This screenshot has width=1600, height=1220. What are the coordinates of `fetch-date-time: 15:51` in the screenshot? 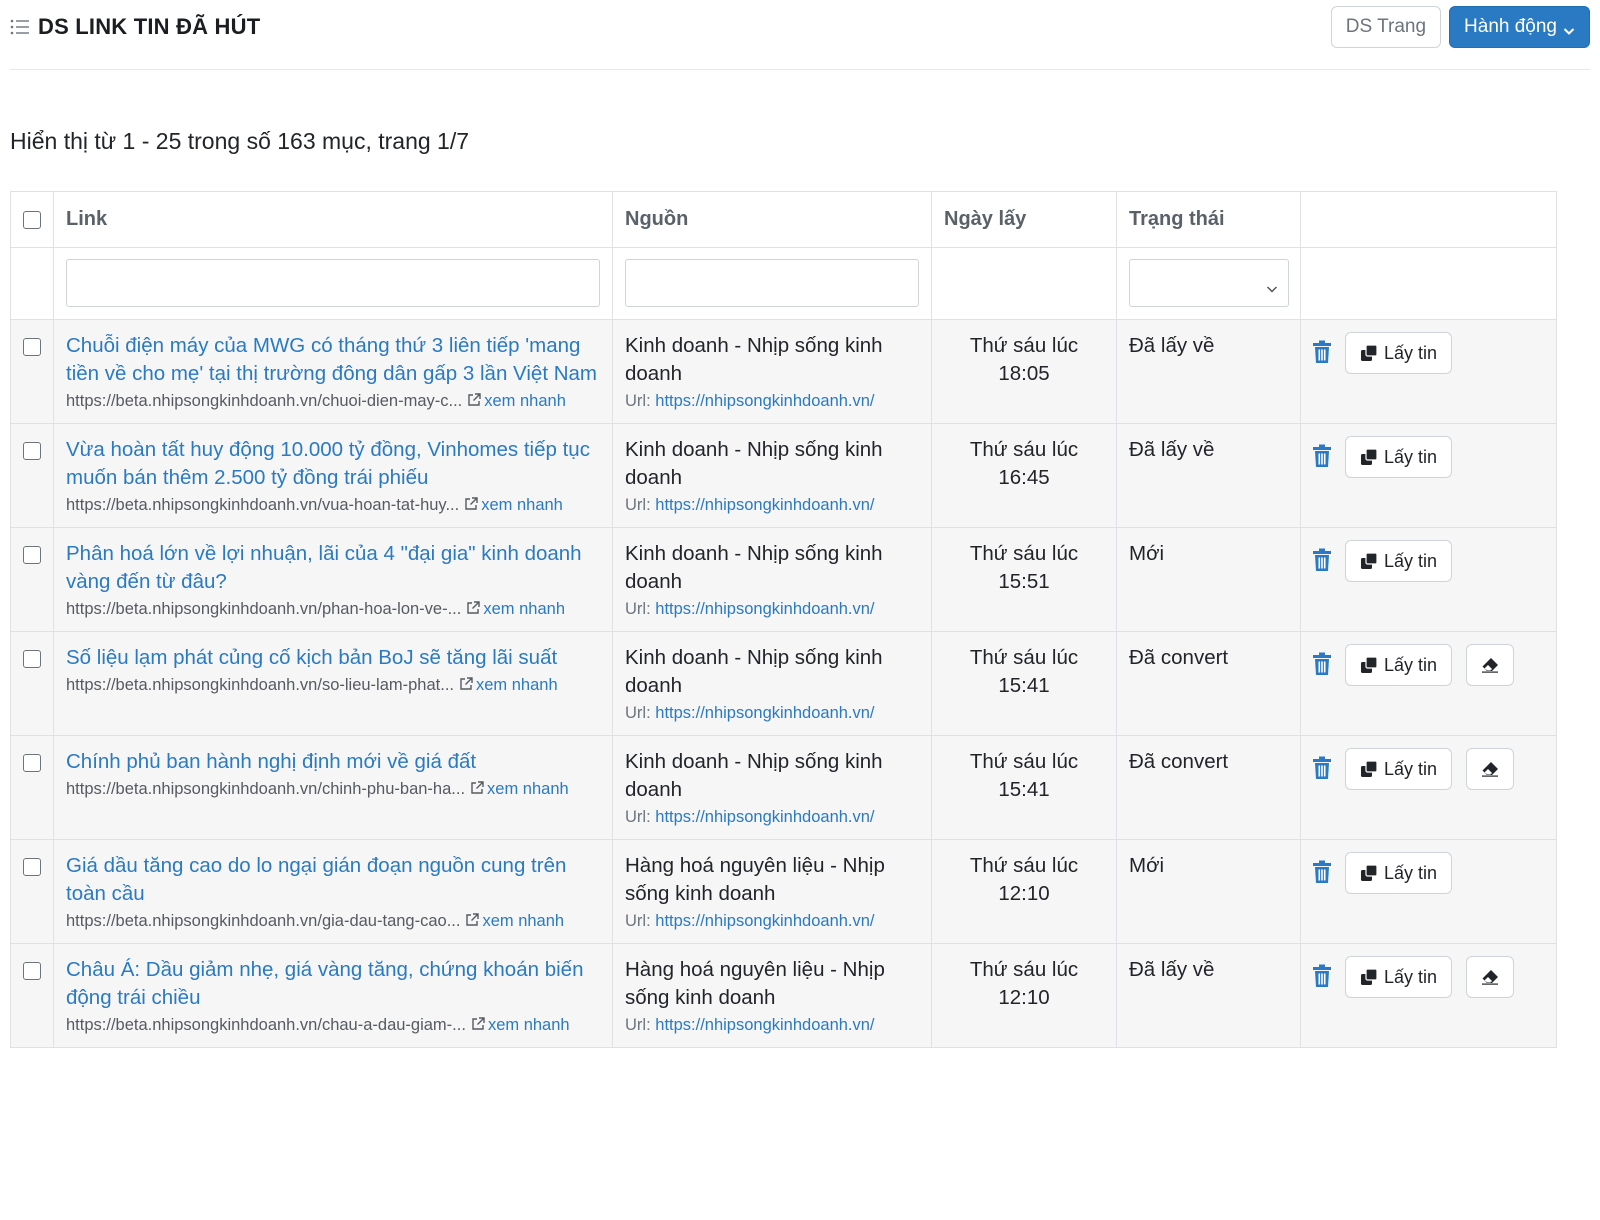 It's located at (1024, 581).